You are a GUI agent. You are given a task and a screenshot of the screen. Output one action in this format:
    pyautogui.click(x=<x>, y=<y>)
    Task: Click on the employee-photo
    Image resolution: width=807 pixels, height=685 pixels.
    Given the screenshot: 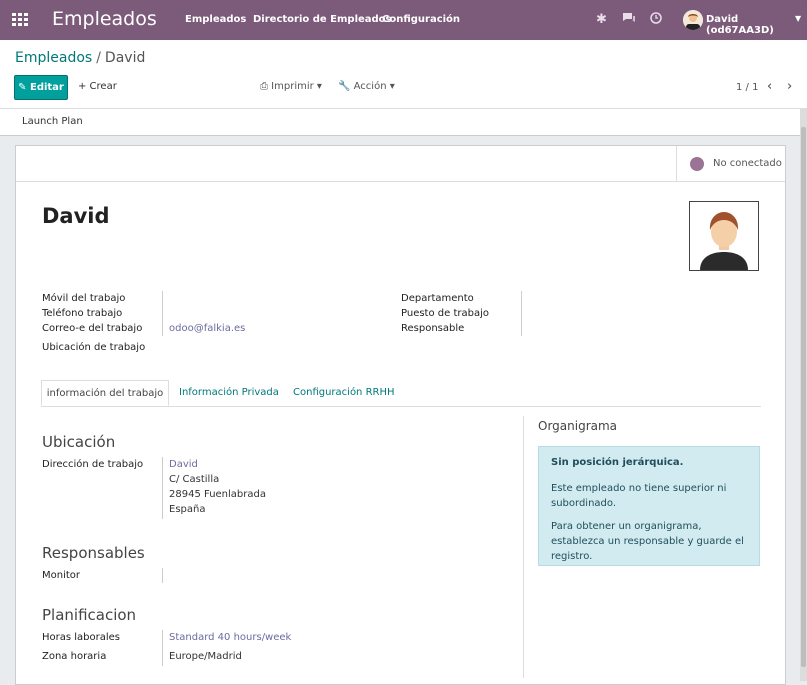 What is the action you would take?
    pyautogui.click(x=724, y=236)
    